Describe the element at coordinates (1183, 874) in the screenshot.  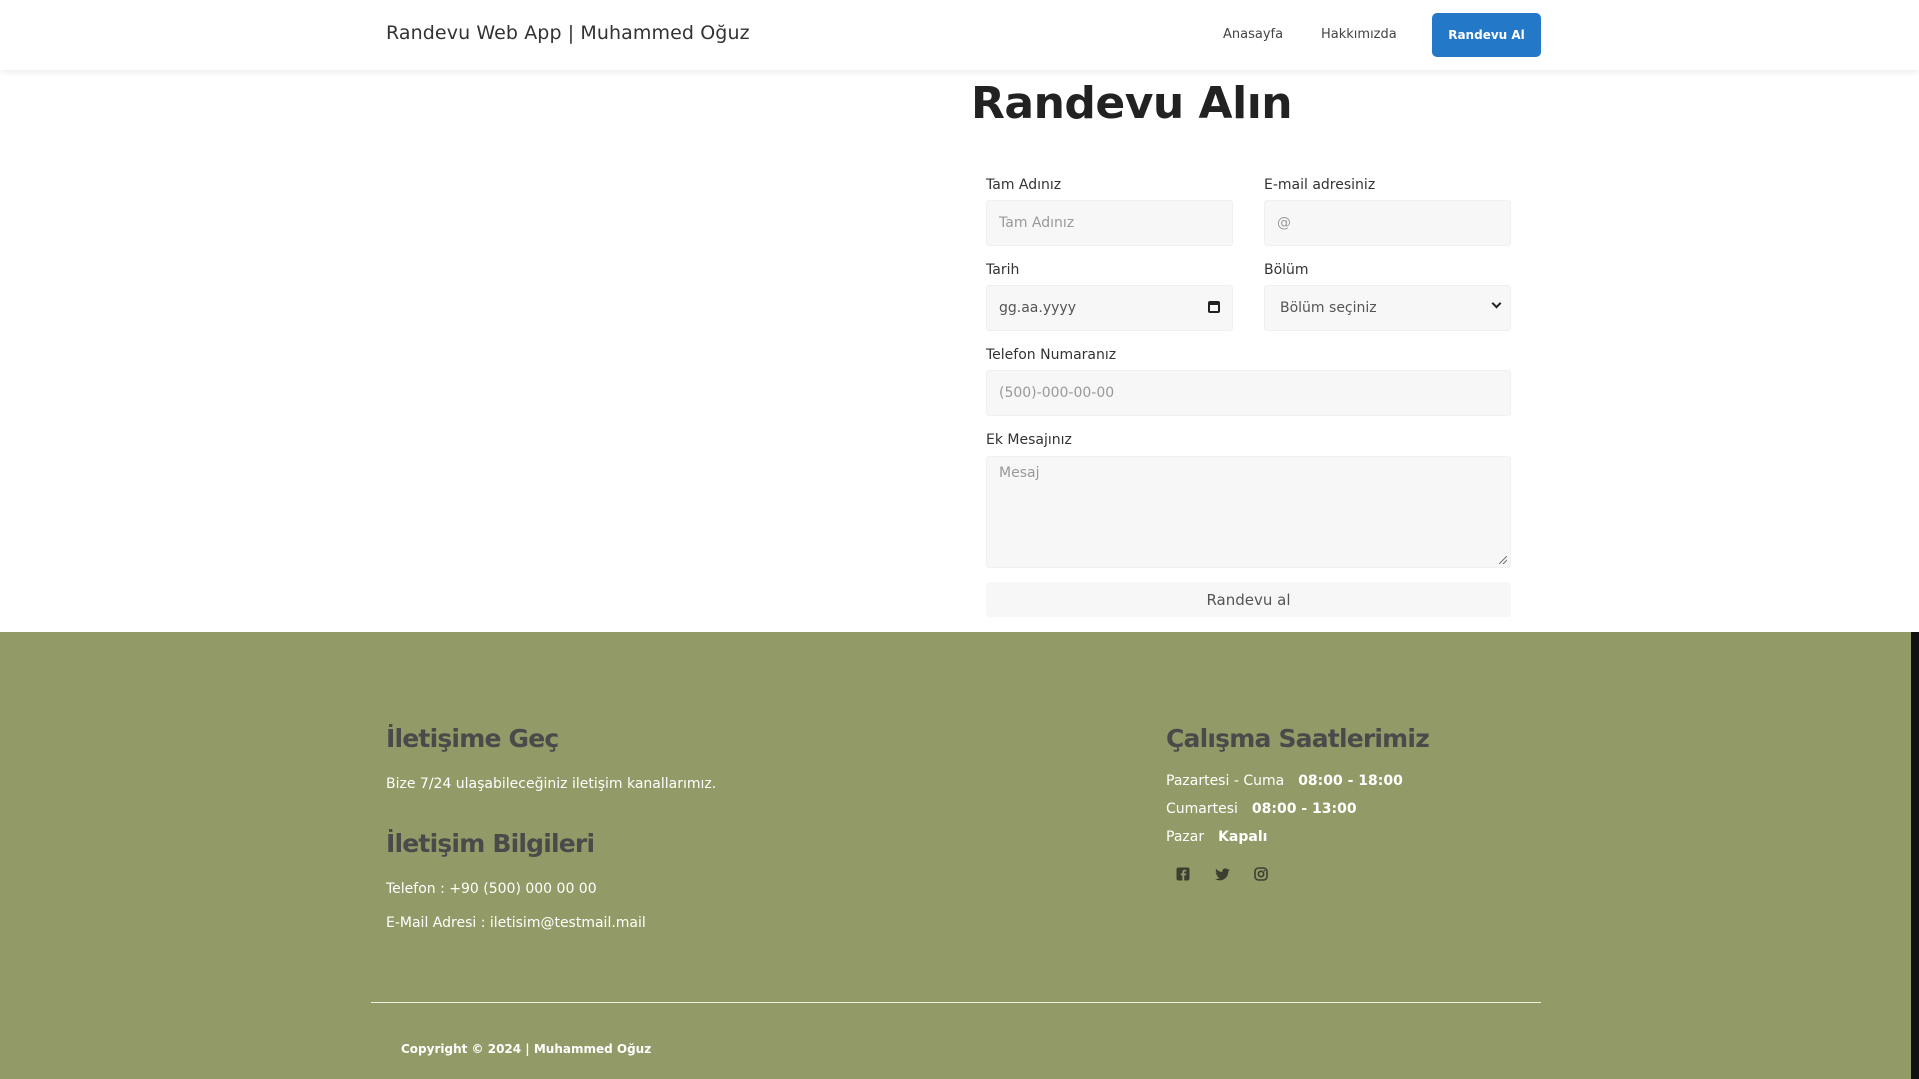
I see `facebook-icon` at that location.